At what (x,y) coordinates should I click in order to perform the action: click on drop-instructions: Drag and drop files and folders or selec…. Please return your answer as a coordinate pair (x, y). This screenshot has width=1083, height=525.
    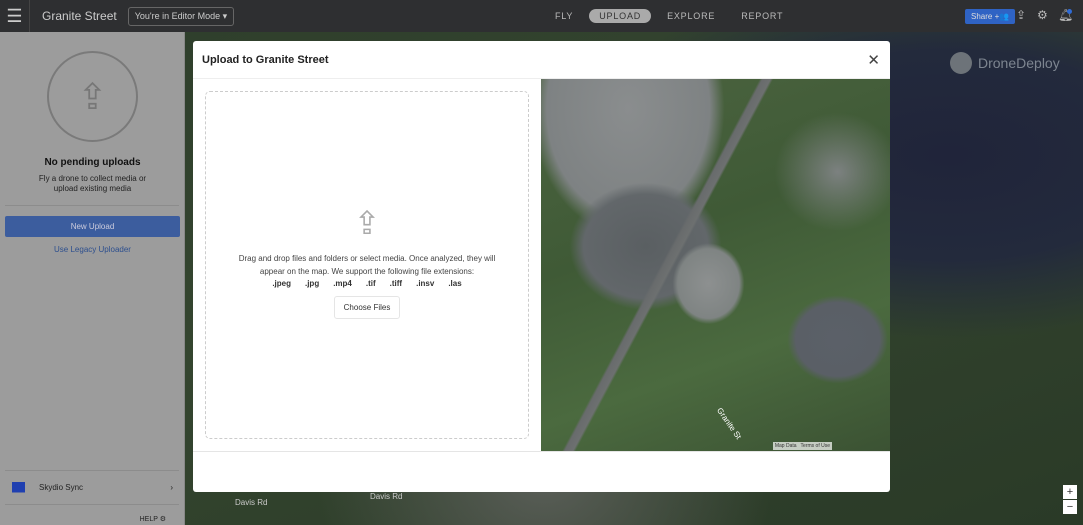
    Looking at the image, I should click on (367, 265).